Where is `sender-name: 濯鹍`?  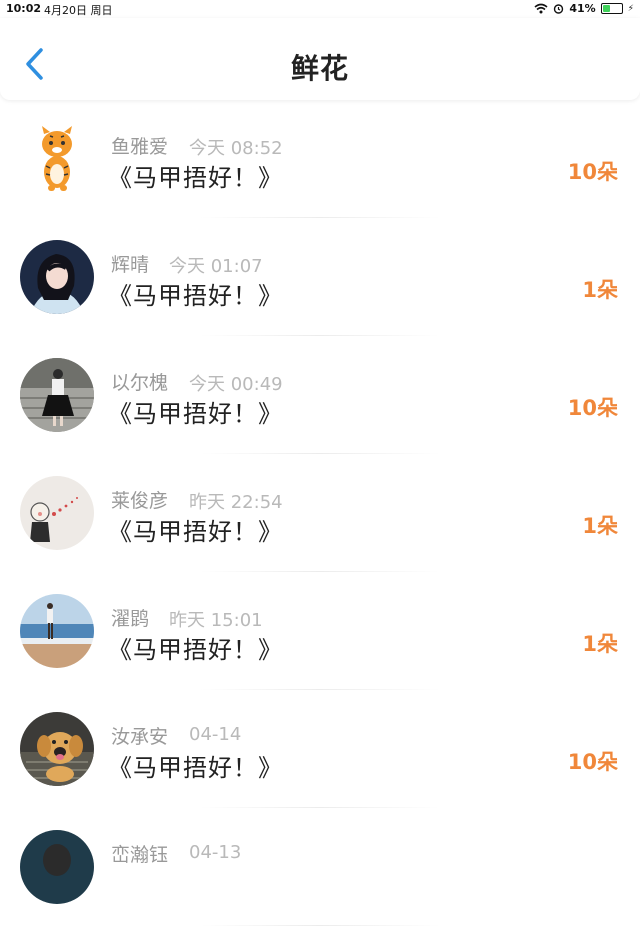 sender-name: 濯鹍 is located at coordinates (130, 619).